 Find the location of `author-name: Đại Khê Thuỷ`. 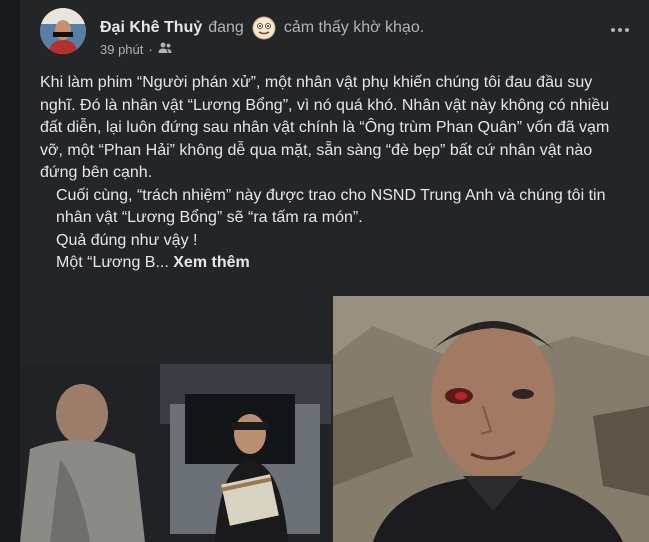

author-name: Đại Khê Thuỷ is located at coordinates (151, 28).